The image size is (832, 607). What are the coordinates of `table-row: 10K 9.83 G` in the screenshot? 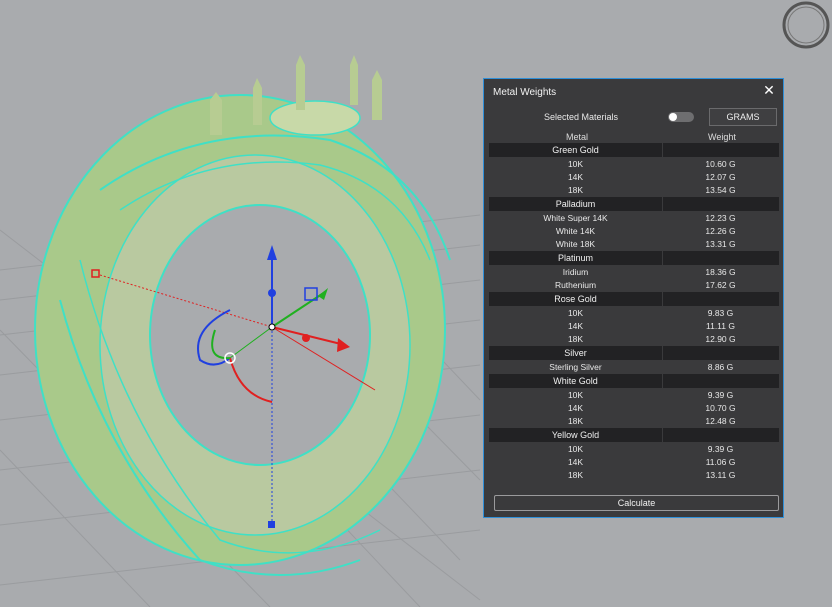 It's located at (634, 313).